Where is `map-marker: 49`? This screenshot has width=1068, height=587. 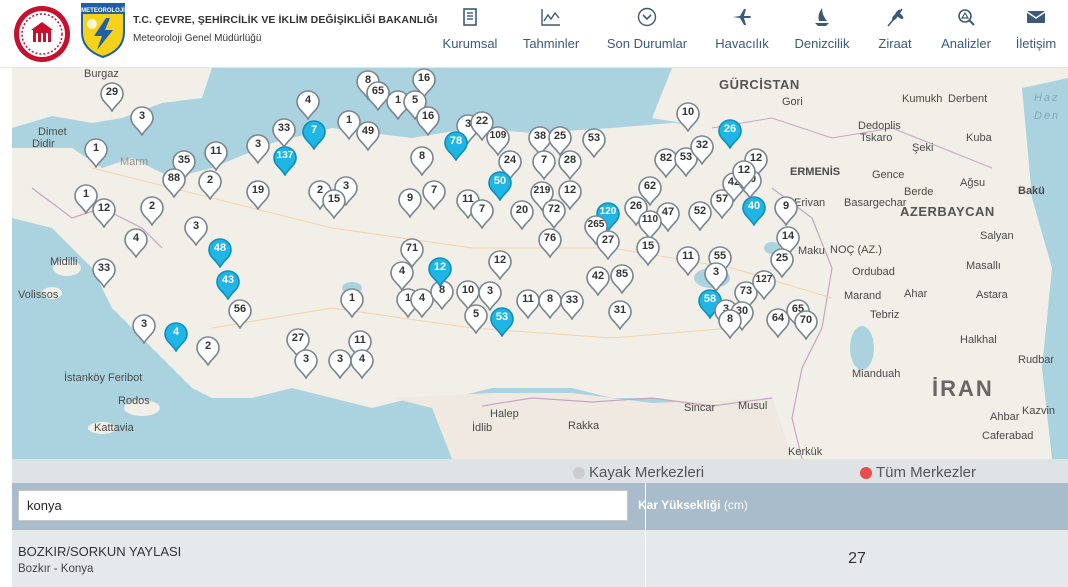
map-marker: 49 is located at coordinates (368, 136).